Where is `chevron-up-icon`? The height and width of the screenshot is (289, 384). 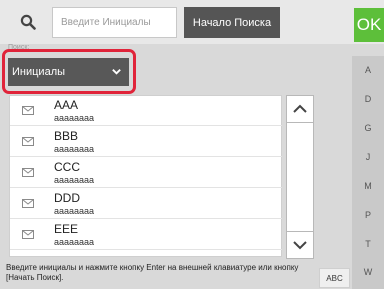
chevron-up-icon is located at coordinates (300, 108).